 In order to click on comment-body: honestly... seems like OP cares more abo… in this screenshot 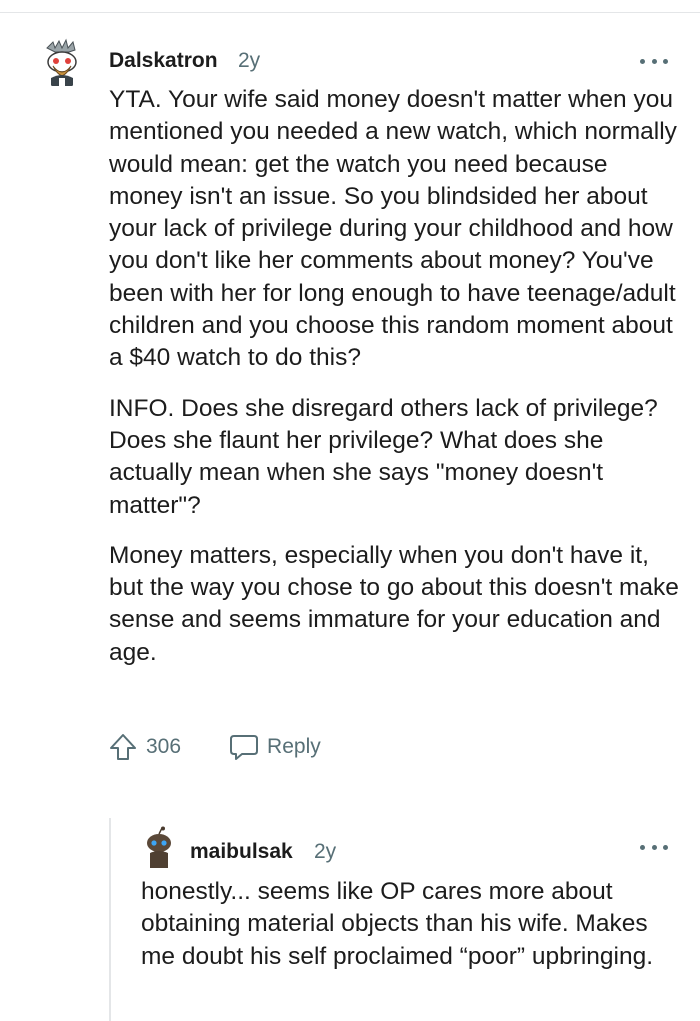, I will do `click(411, 924)`.